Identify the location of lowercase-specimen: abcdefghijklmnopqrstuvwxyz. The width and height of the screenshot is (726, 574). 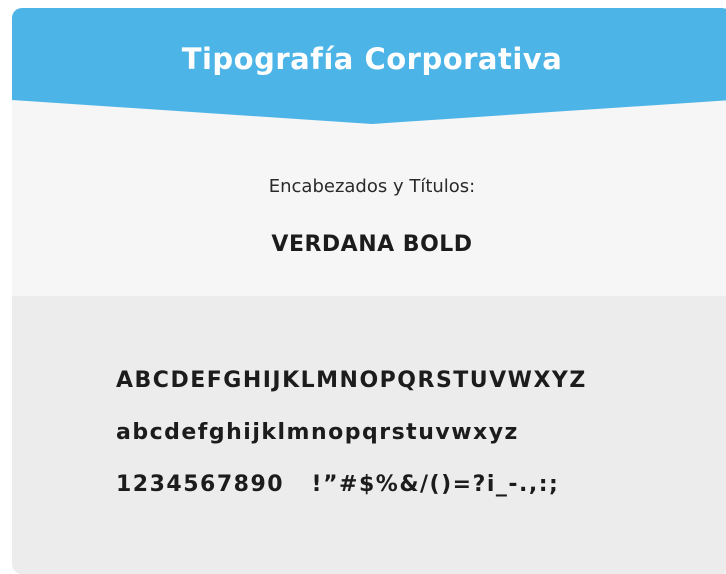
(317, 432).